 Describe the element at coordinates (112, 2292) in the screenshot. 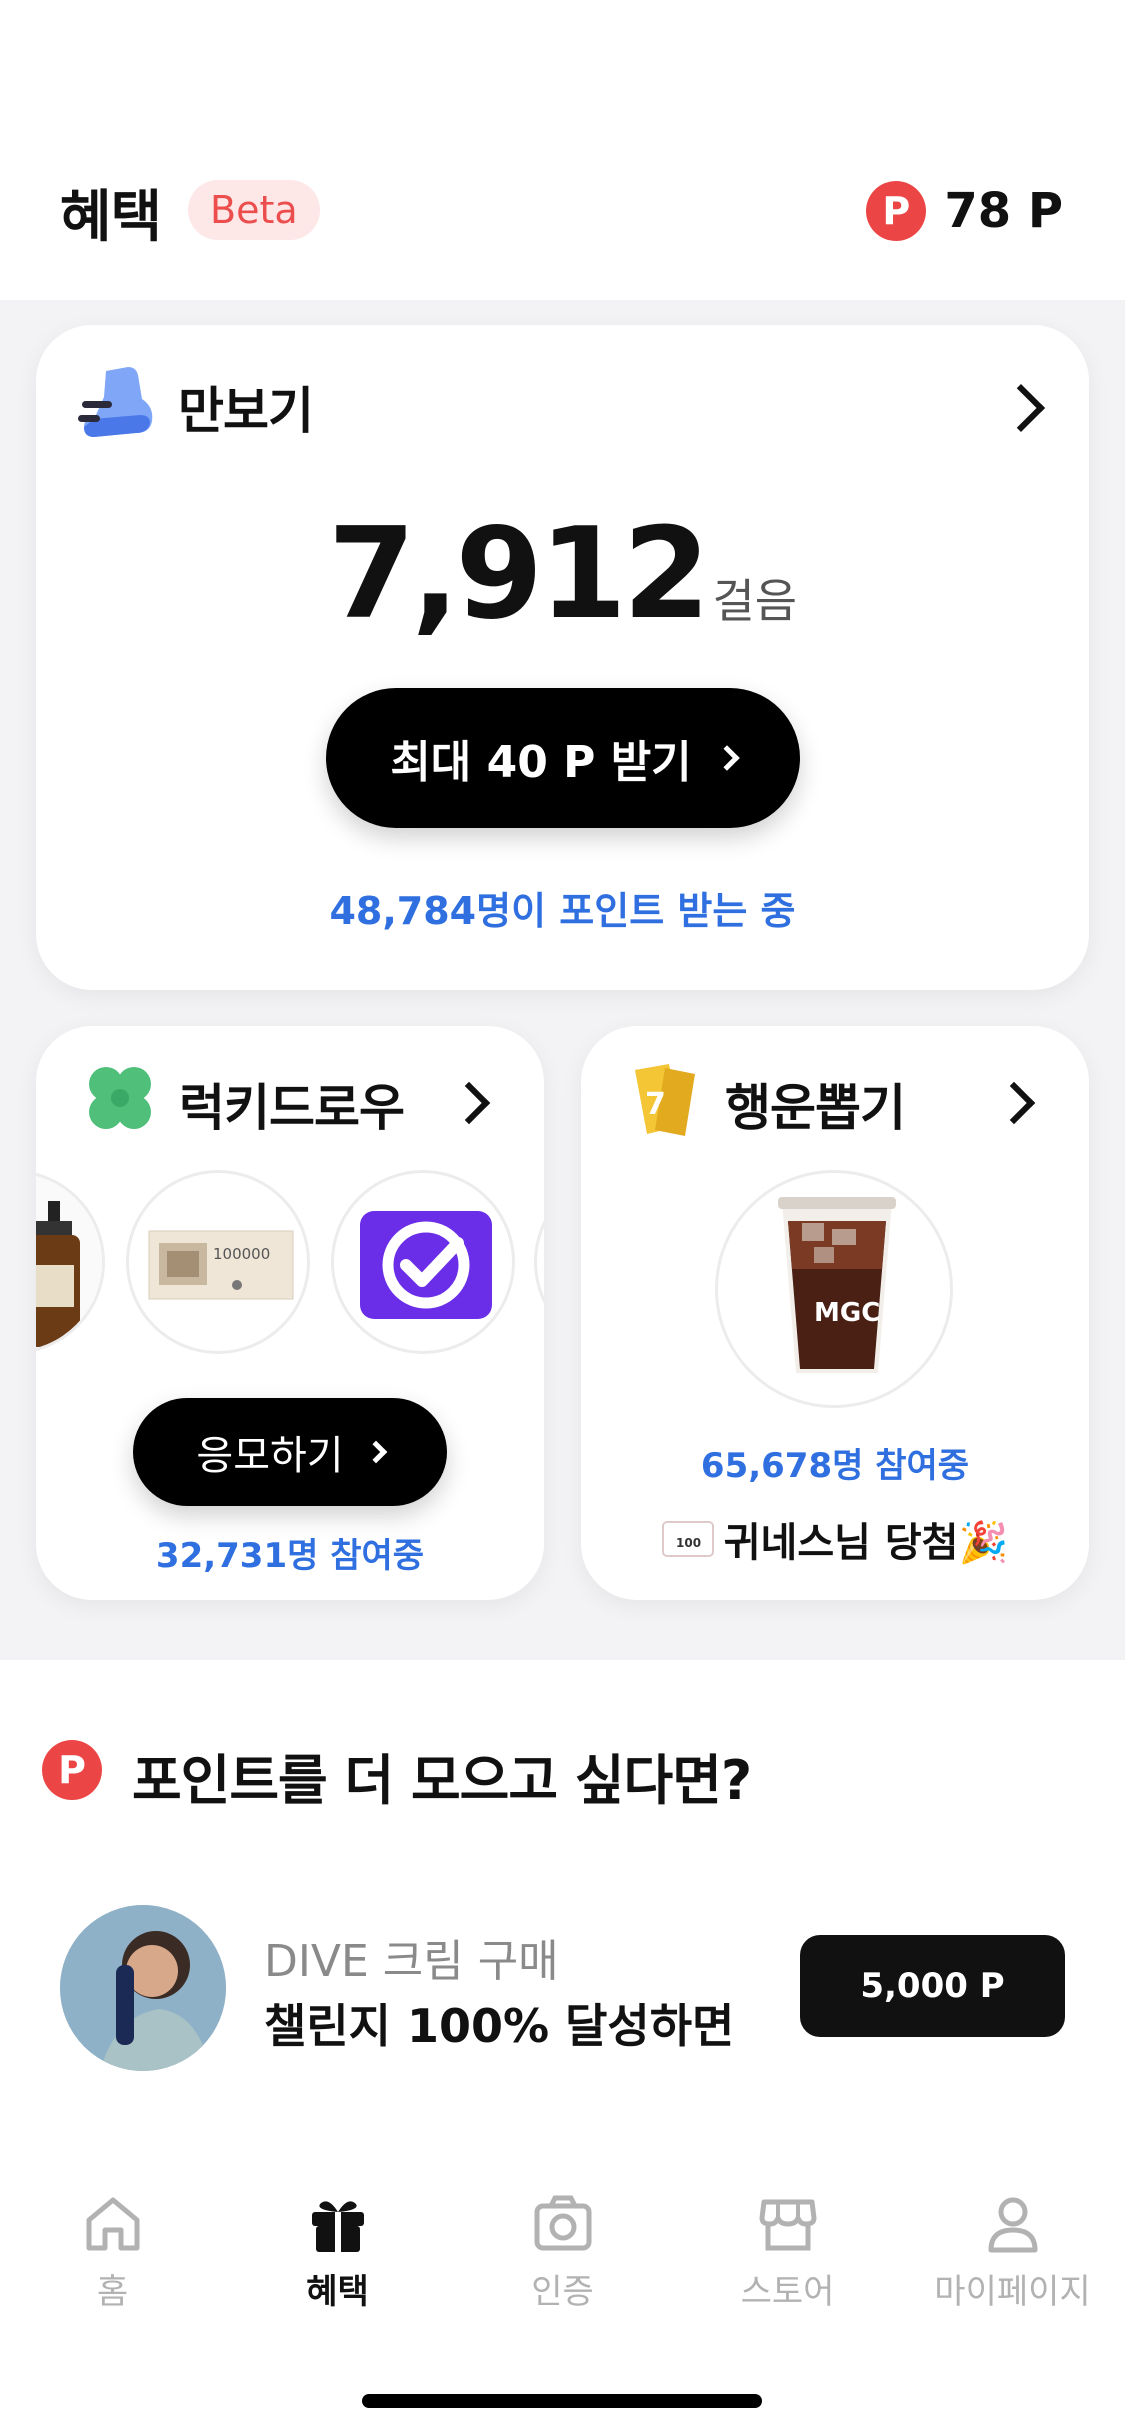

I see `tab-label: 홈` at that location.